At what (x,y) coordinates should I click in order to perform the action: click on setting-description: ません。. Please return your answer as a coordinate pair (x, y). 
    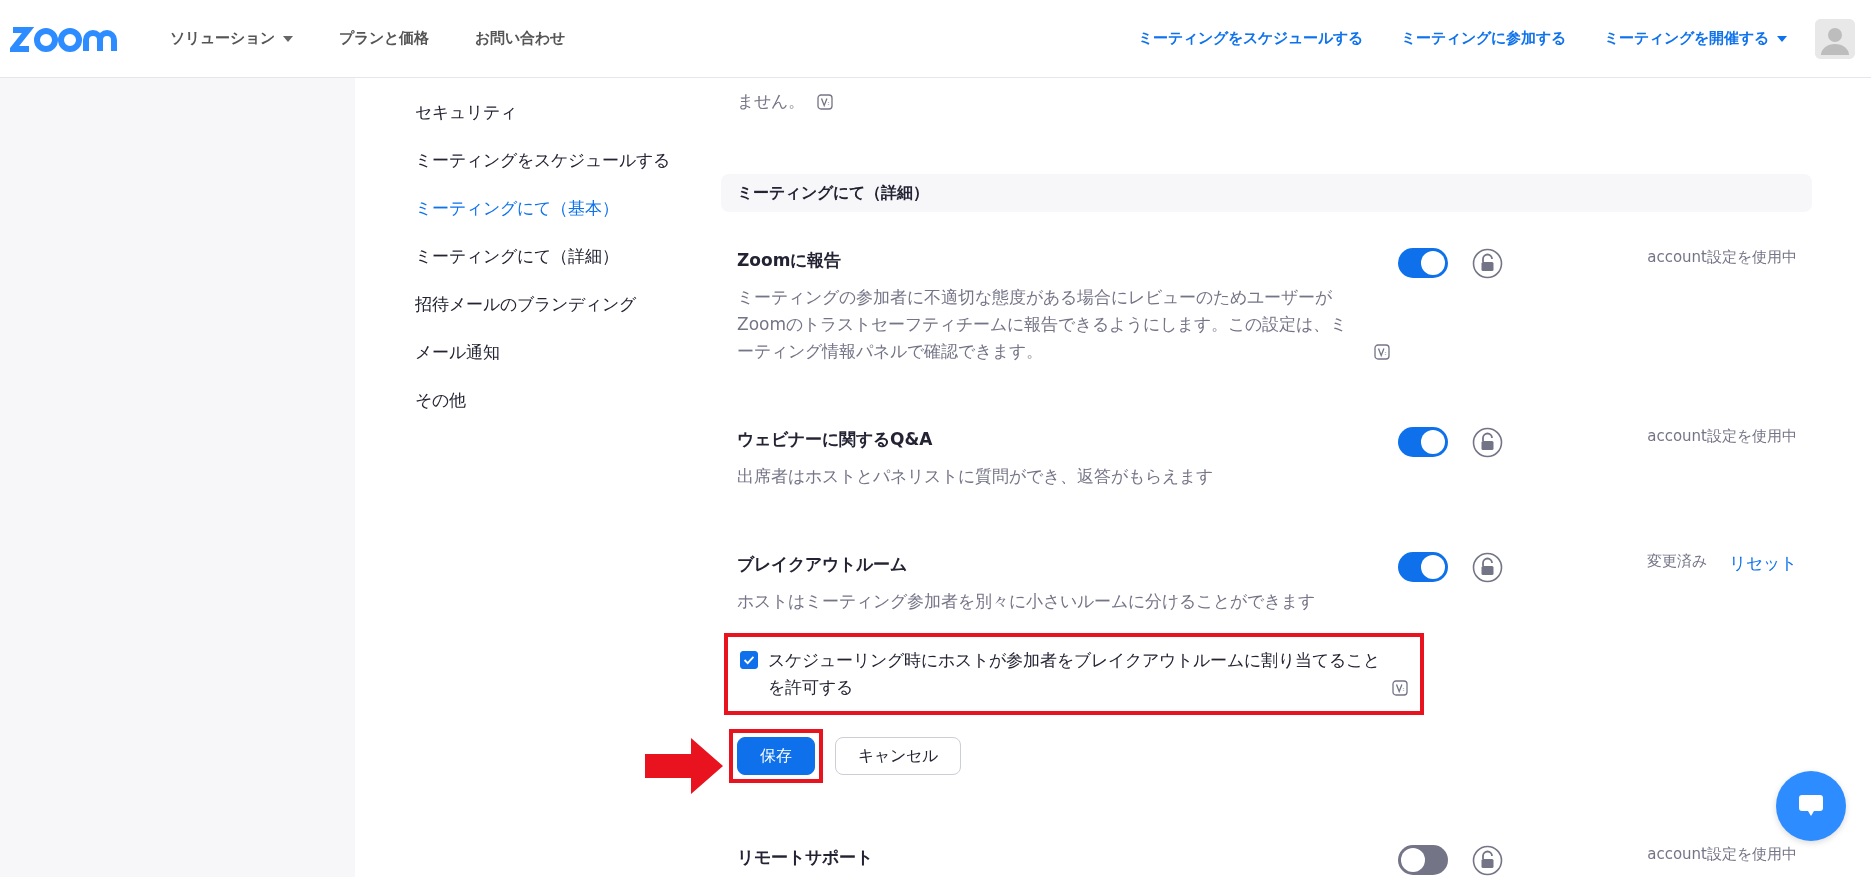
    Looking at the image, I should click on (771, 101).